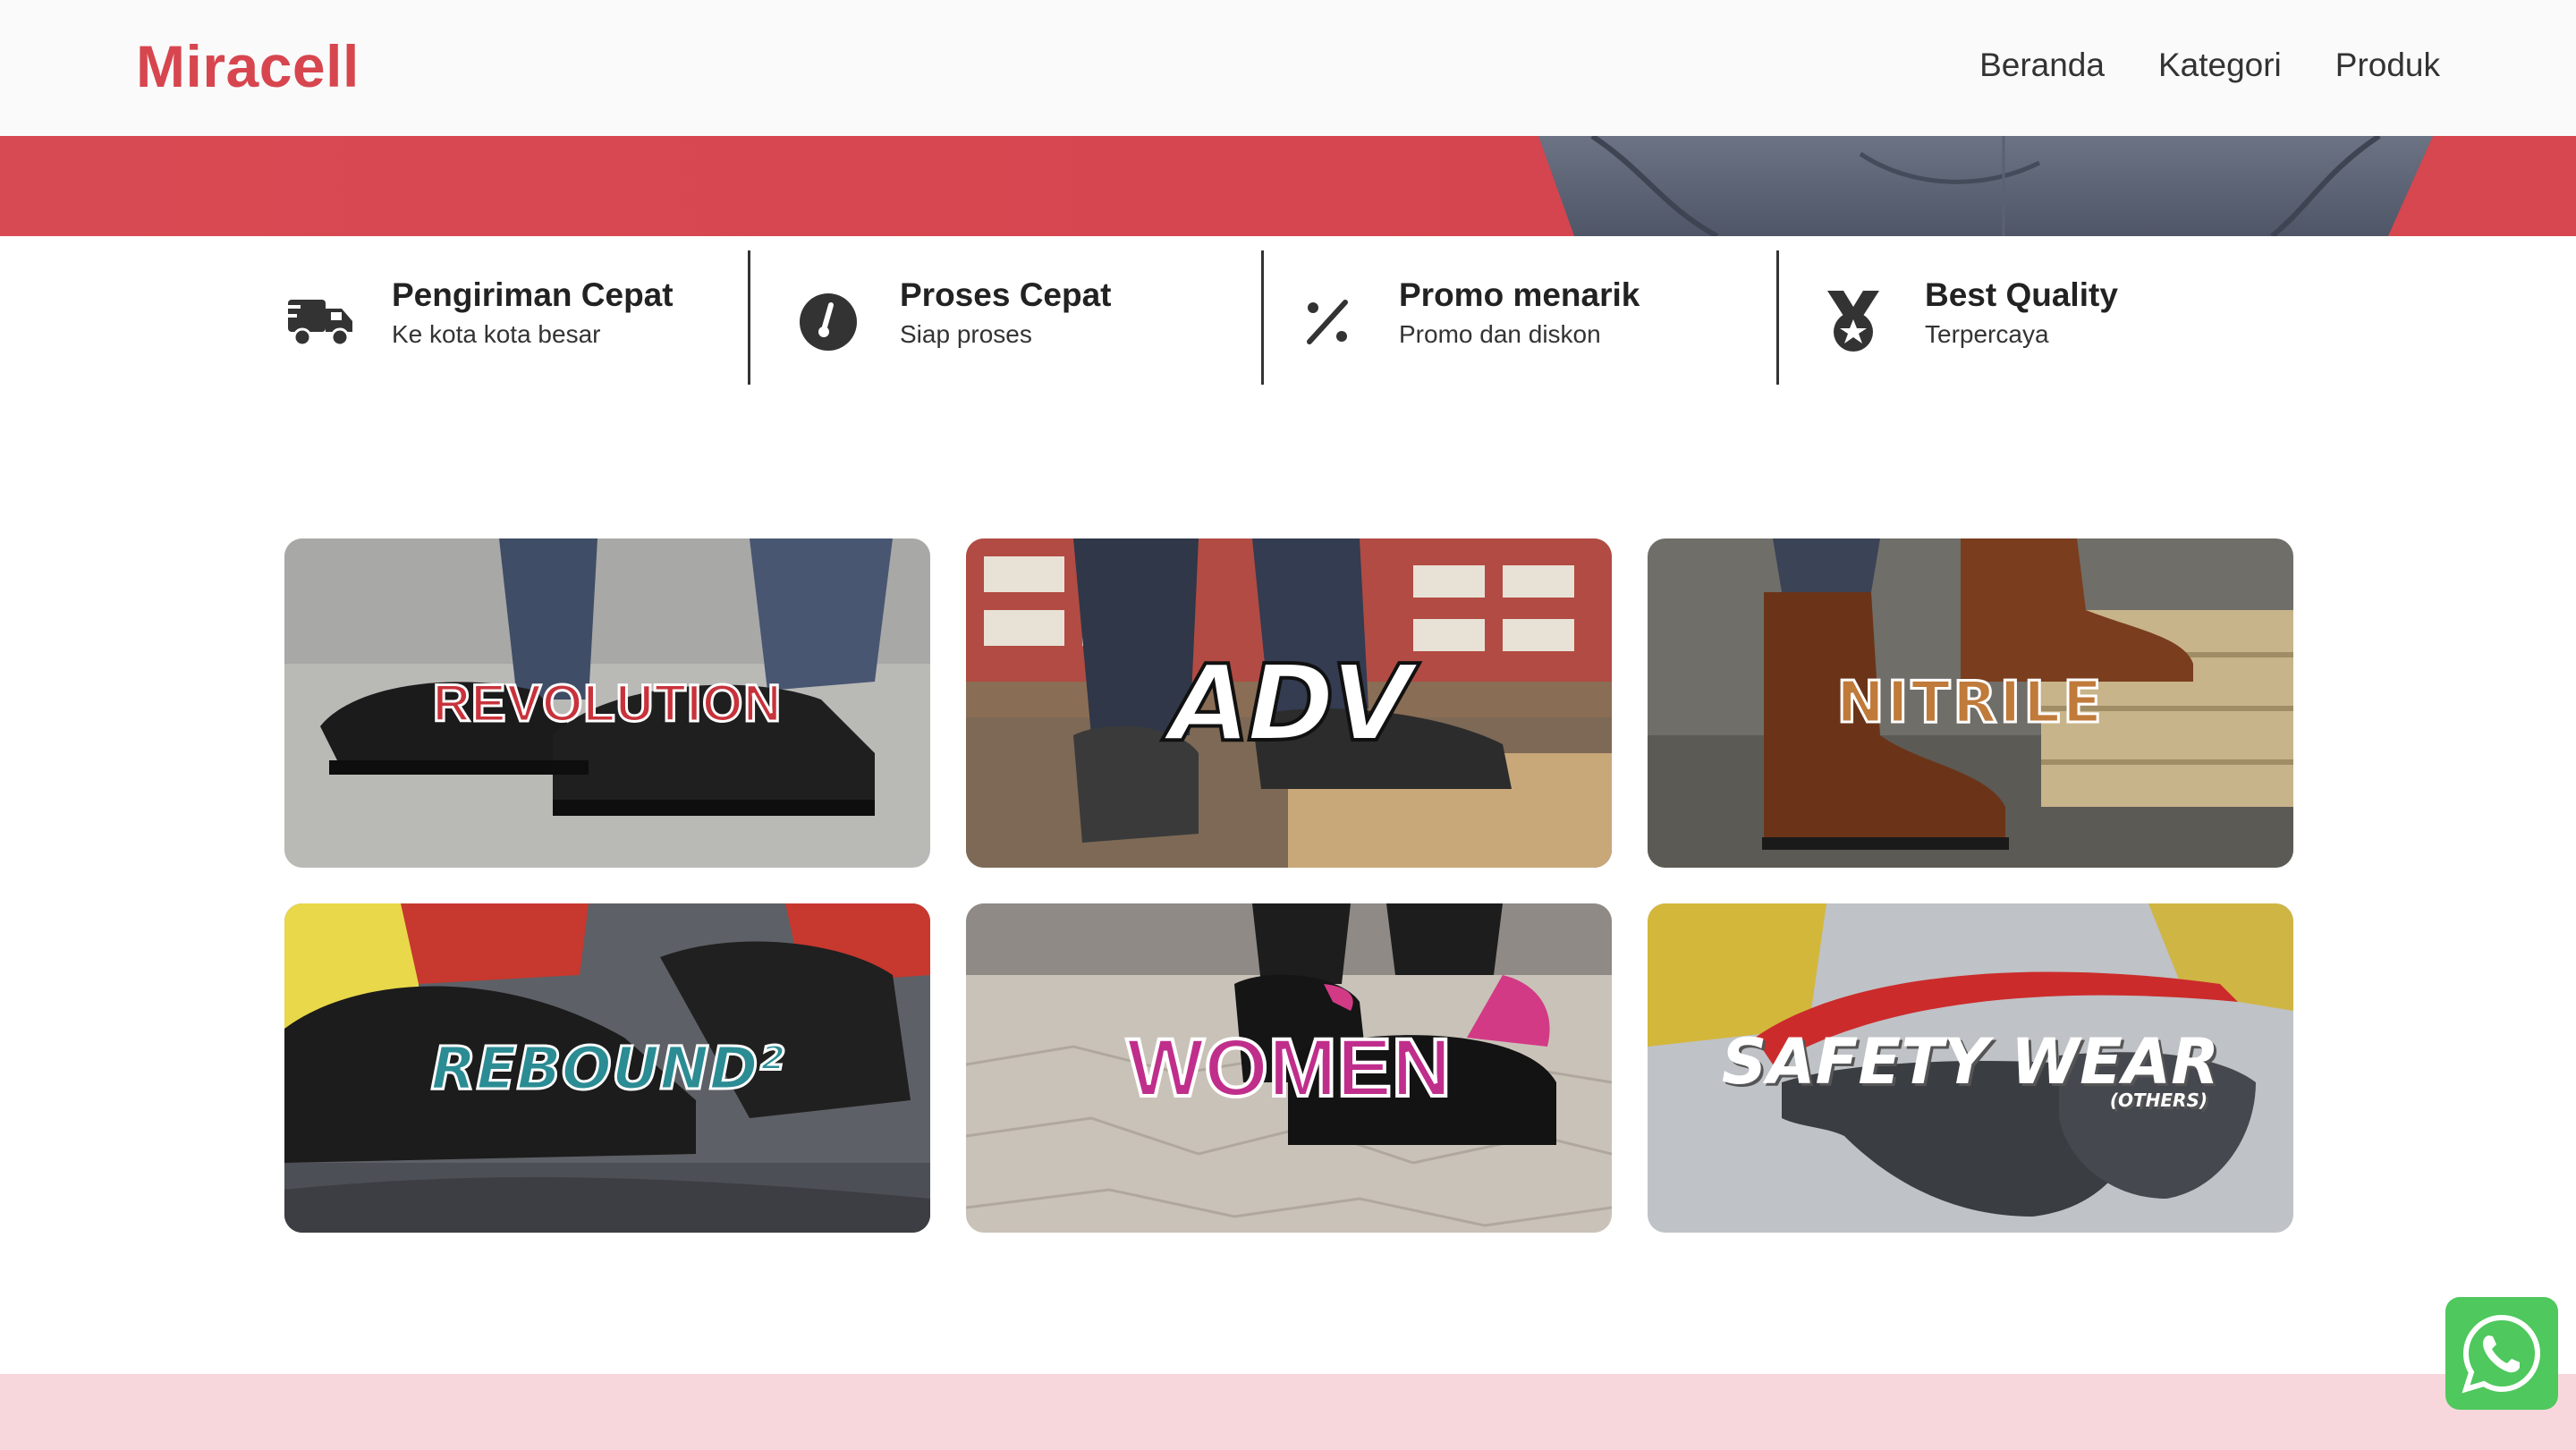 This screenshot has height=1450, width=2576. What do you see at coordinates (1465, 318) in the screenshot?
I see `feature-promo: Promo menarik Promo dan diskon` at bounding box center [1465, 318].